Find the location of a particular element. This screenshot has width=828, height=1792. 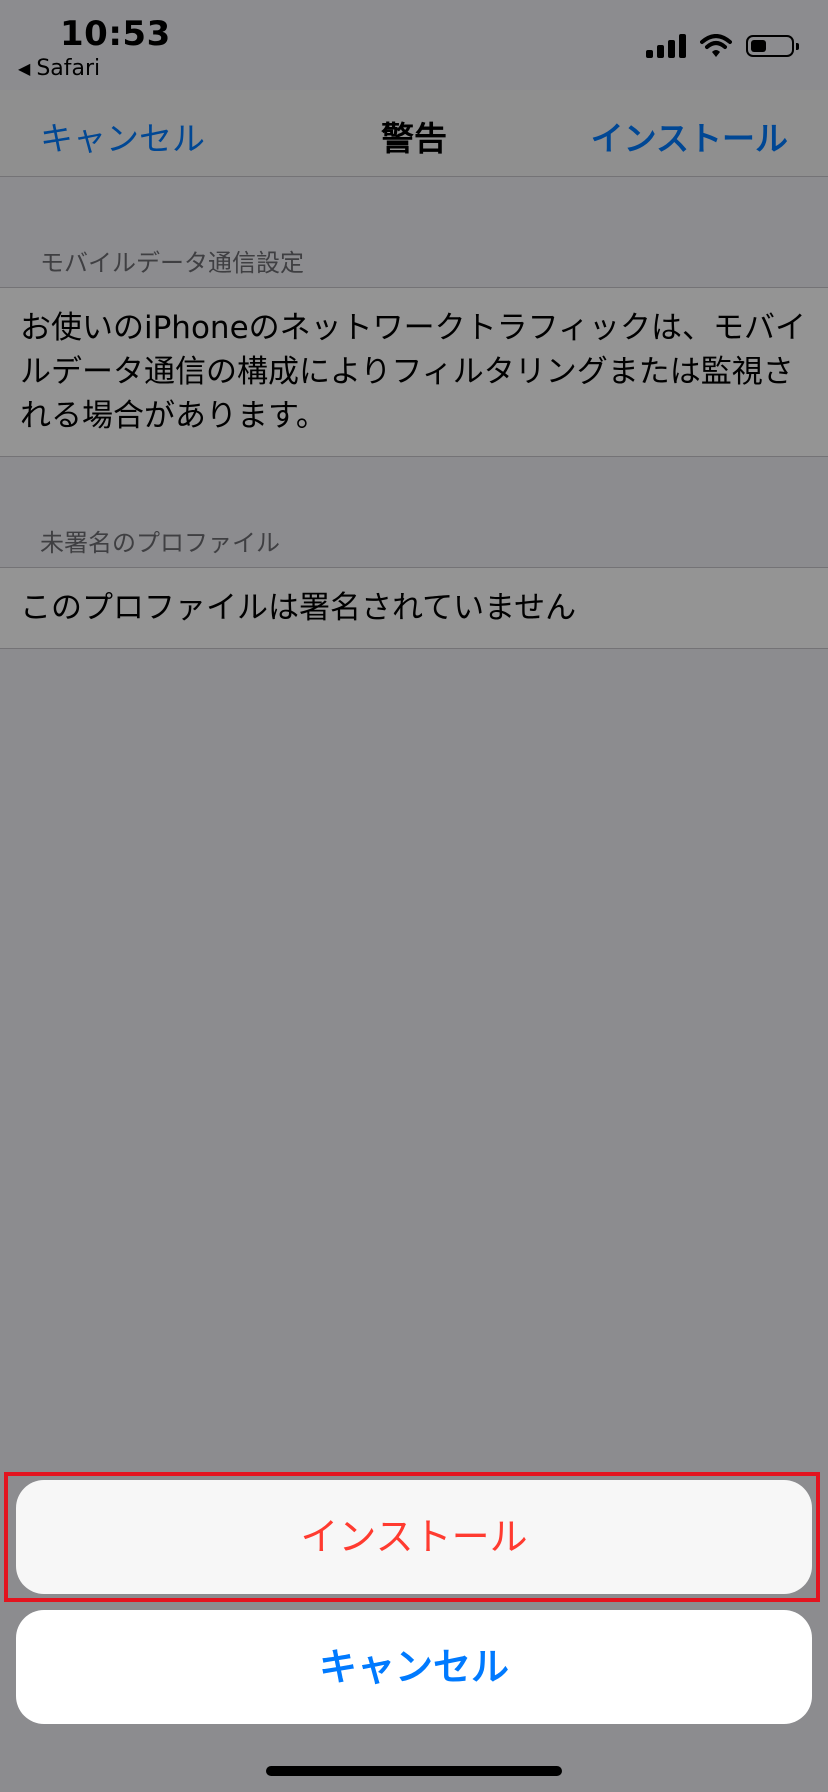

sheet-cancel-button: キャンセル is located at coordinates (414, 1667).